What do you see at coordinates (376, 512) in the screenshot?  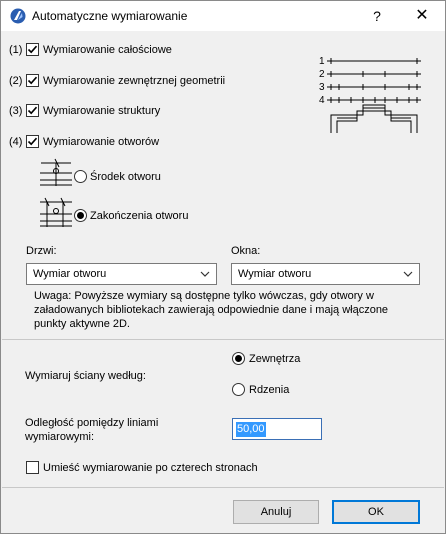 I see `ok-button: OK` at bounding box center [376, 512].